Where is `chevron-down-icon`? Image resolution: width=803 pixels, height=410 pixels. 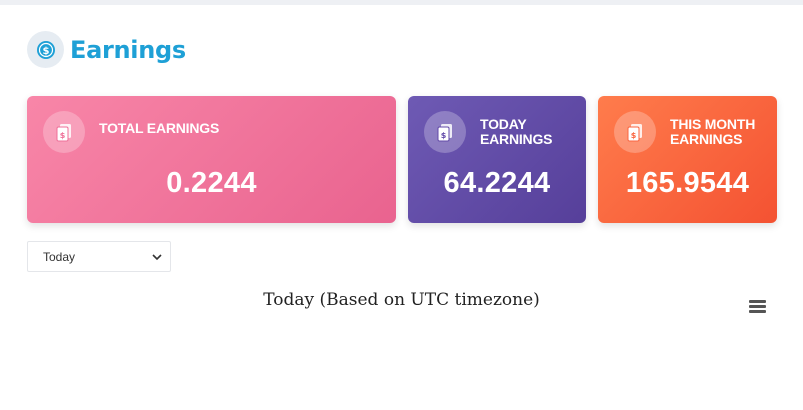
chevron-down-icon is located at coordinates (157, 257).